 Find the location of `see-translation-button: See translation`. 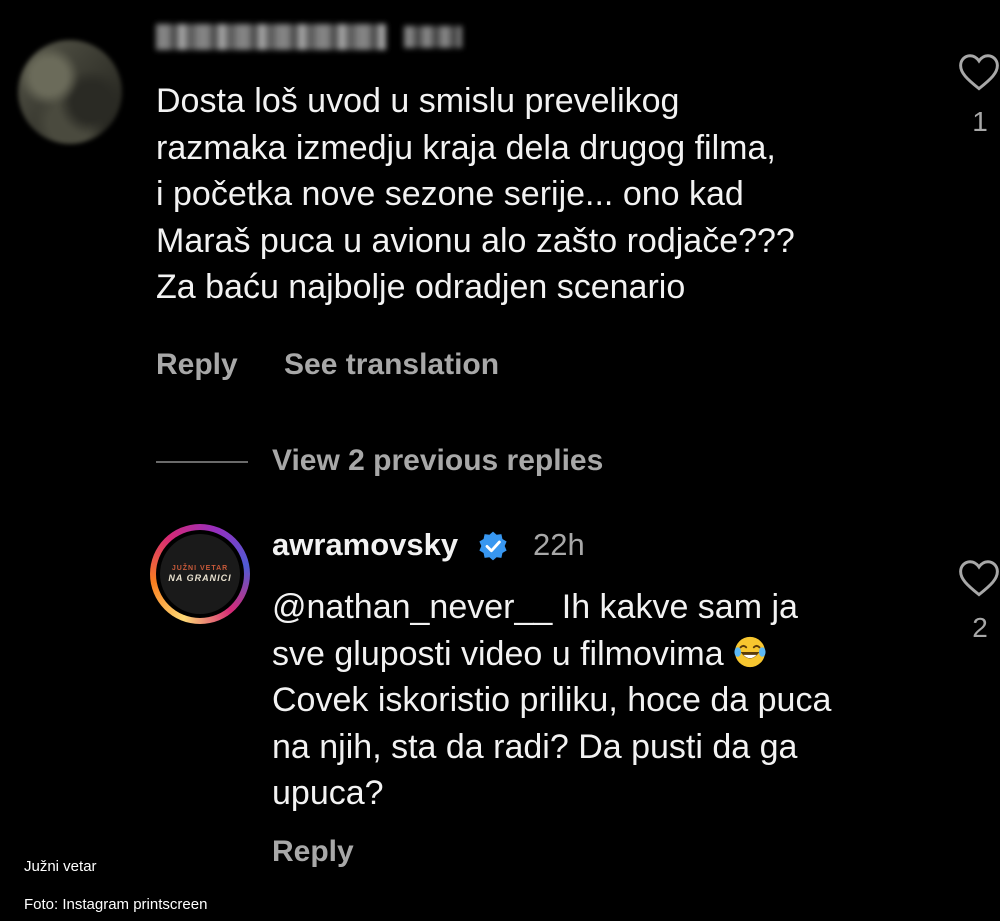

see-translation-button: See translation is located at coordinates (391, 365).